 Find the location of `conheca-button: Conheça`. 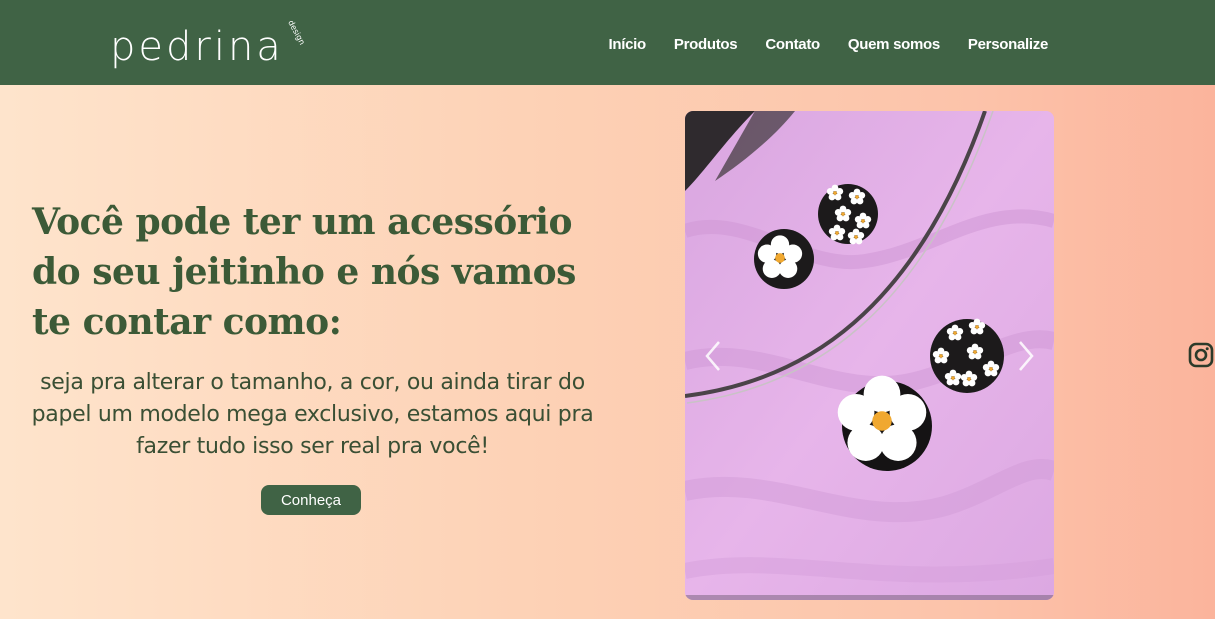

conheca-button: Conheça is located at coordinates (311, 500).